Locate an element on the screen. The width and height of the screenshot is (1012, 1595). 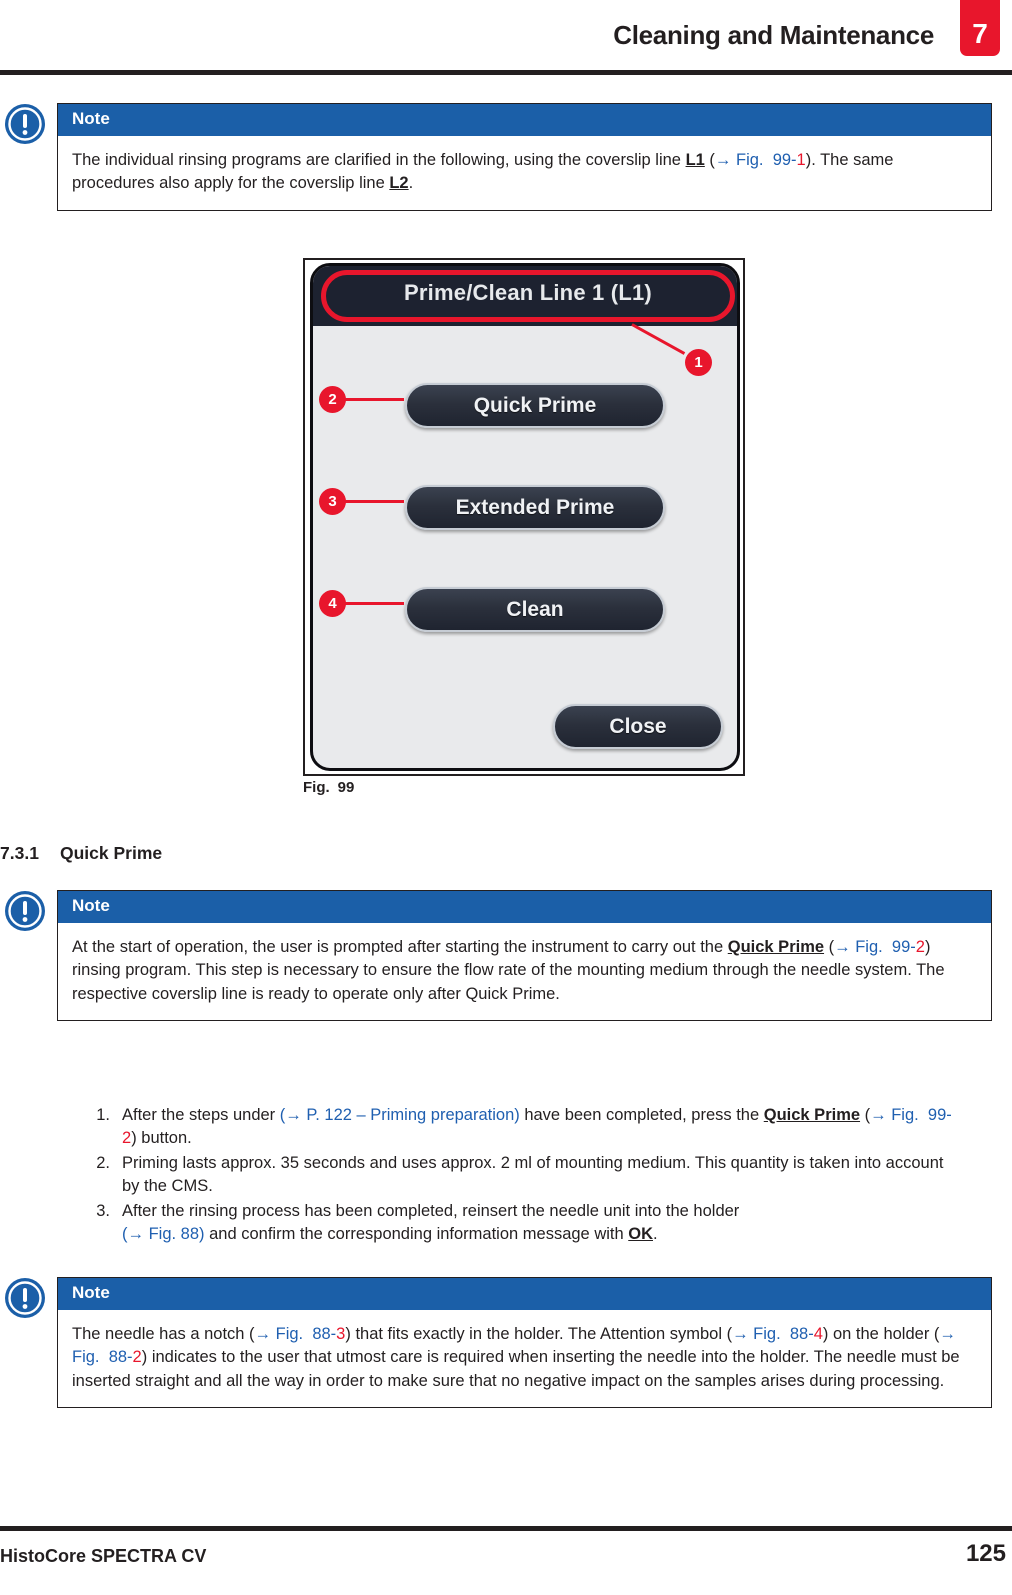
note1-text-4: . is located at coordinates (411, 183).